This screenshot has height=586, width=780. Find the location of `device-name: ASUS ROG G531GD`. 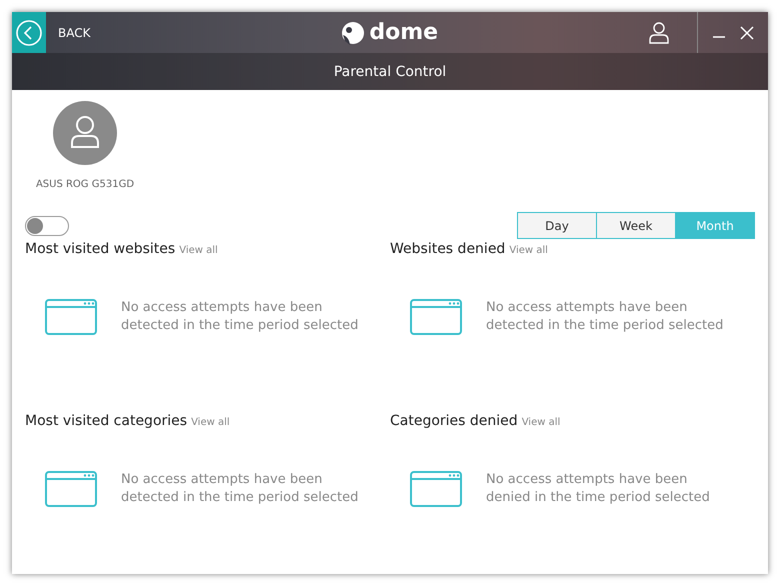

device-name: ASUS ROG G531GD is located at coordinates (85, 184).